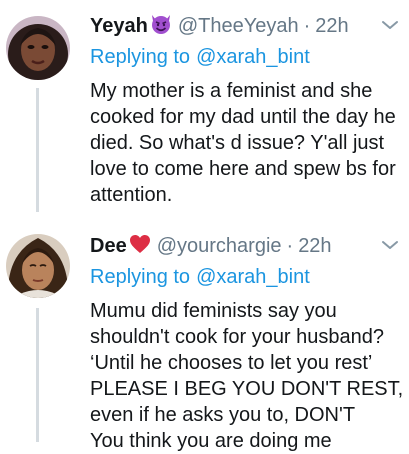 The height and width of the screenshot is (454, 409). What do you see at coordinates (131, 195) in the screenshot?
I see `tweet-text-line: attention.` at bounding box center [131, 195].